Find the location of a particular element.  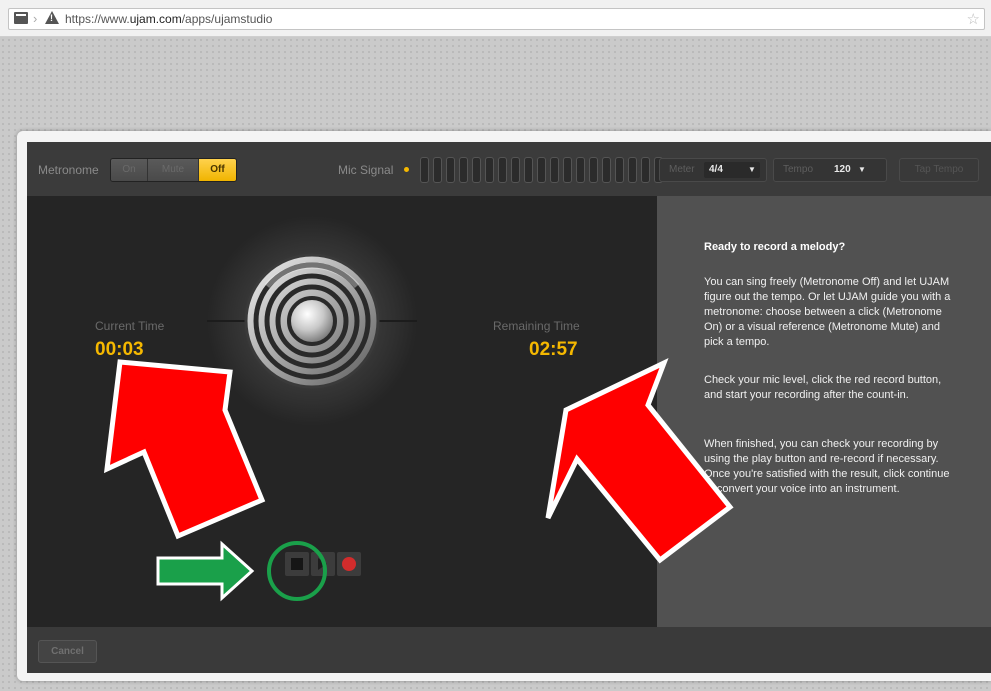

metronome-toggle: On Mute Off is located at coordinates (173, 170).